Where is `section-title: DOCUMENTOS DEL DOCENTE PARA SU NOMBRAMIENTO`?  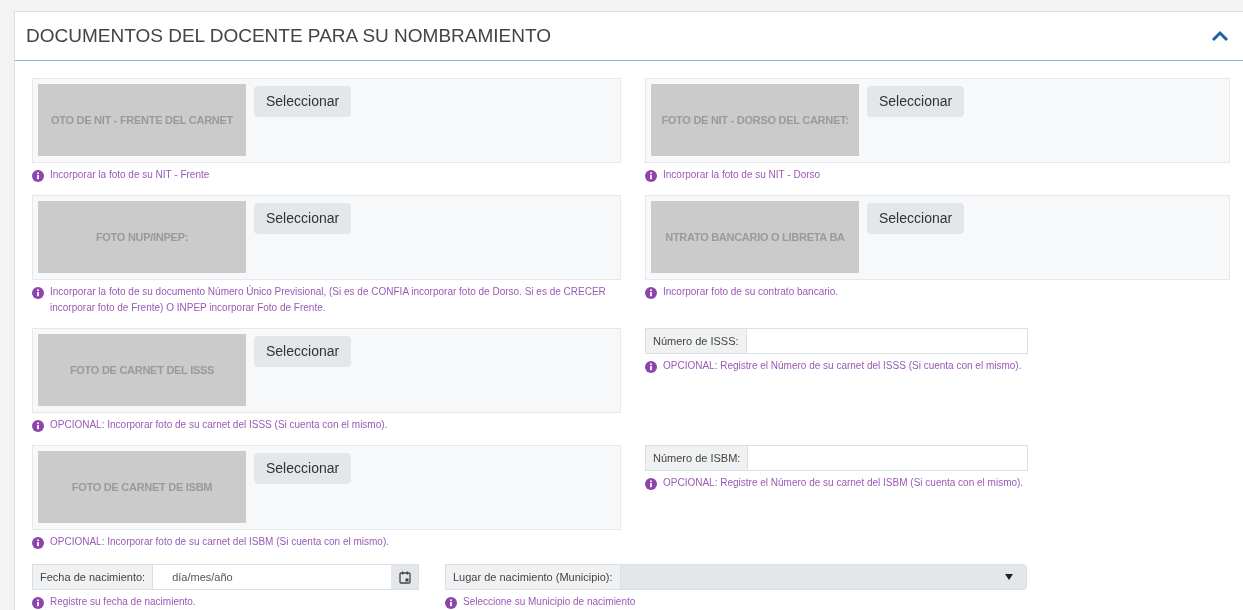 section-title: DOCUMENTOS DEL DOCENTE PARA SU NOMBRAMIENTO is located at coordinates (289, 35).